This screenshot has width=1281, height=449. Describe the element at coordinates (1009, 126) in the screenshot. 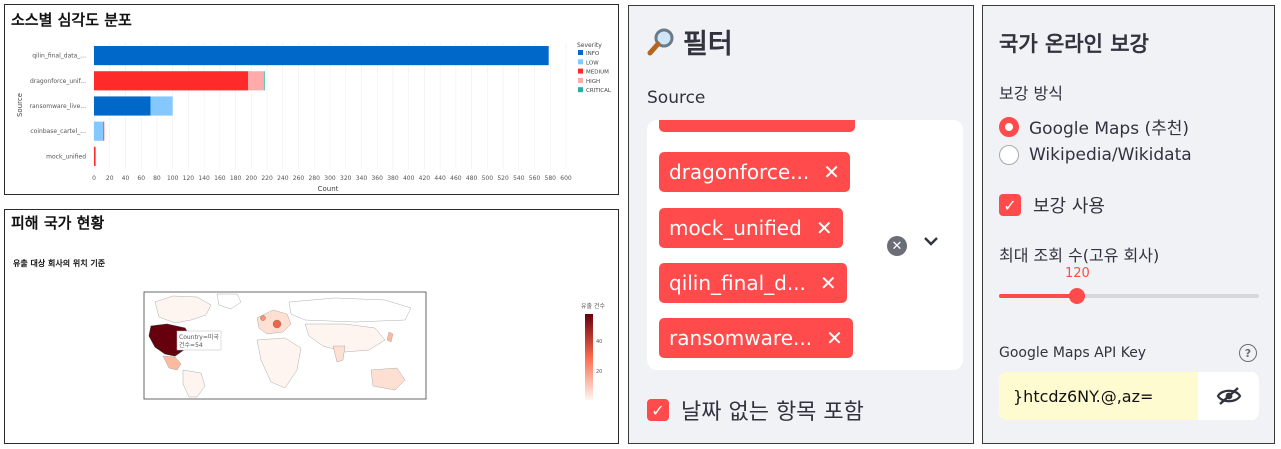

I see `radio-selected-icon` at that location.